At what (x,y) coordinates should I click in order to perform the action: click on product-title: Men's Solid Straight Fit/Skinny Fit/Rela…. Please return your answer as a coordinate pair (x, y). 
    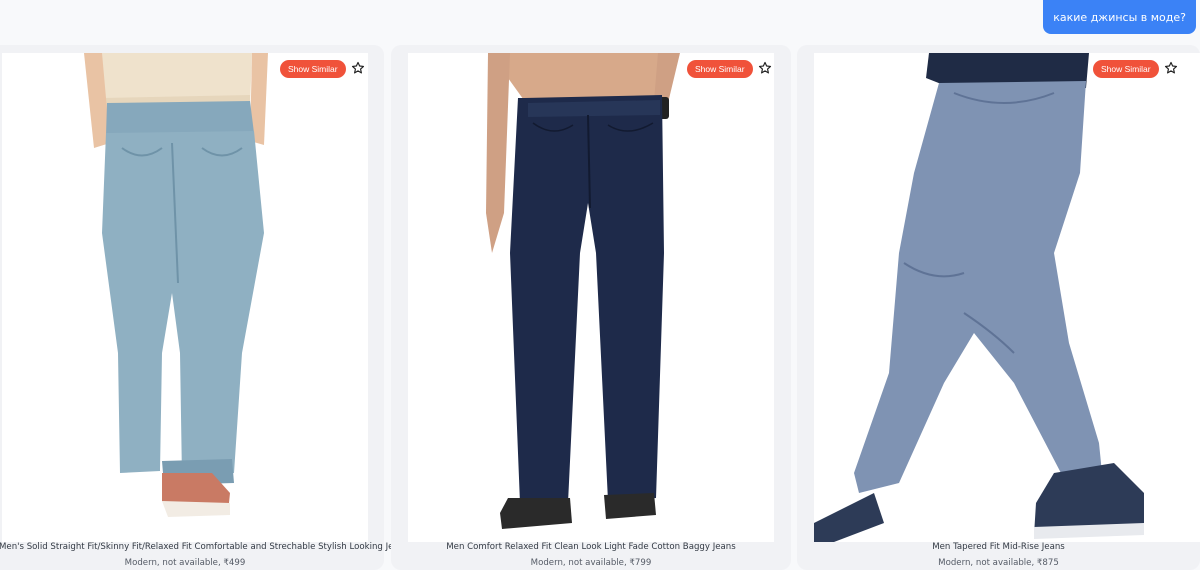
    Looking at the image, I should click on (204, 547).